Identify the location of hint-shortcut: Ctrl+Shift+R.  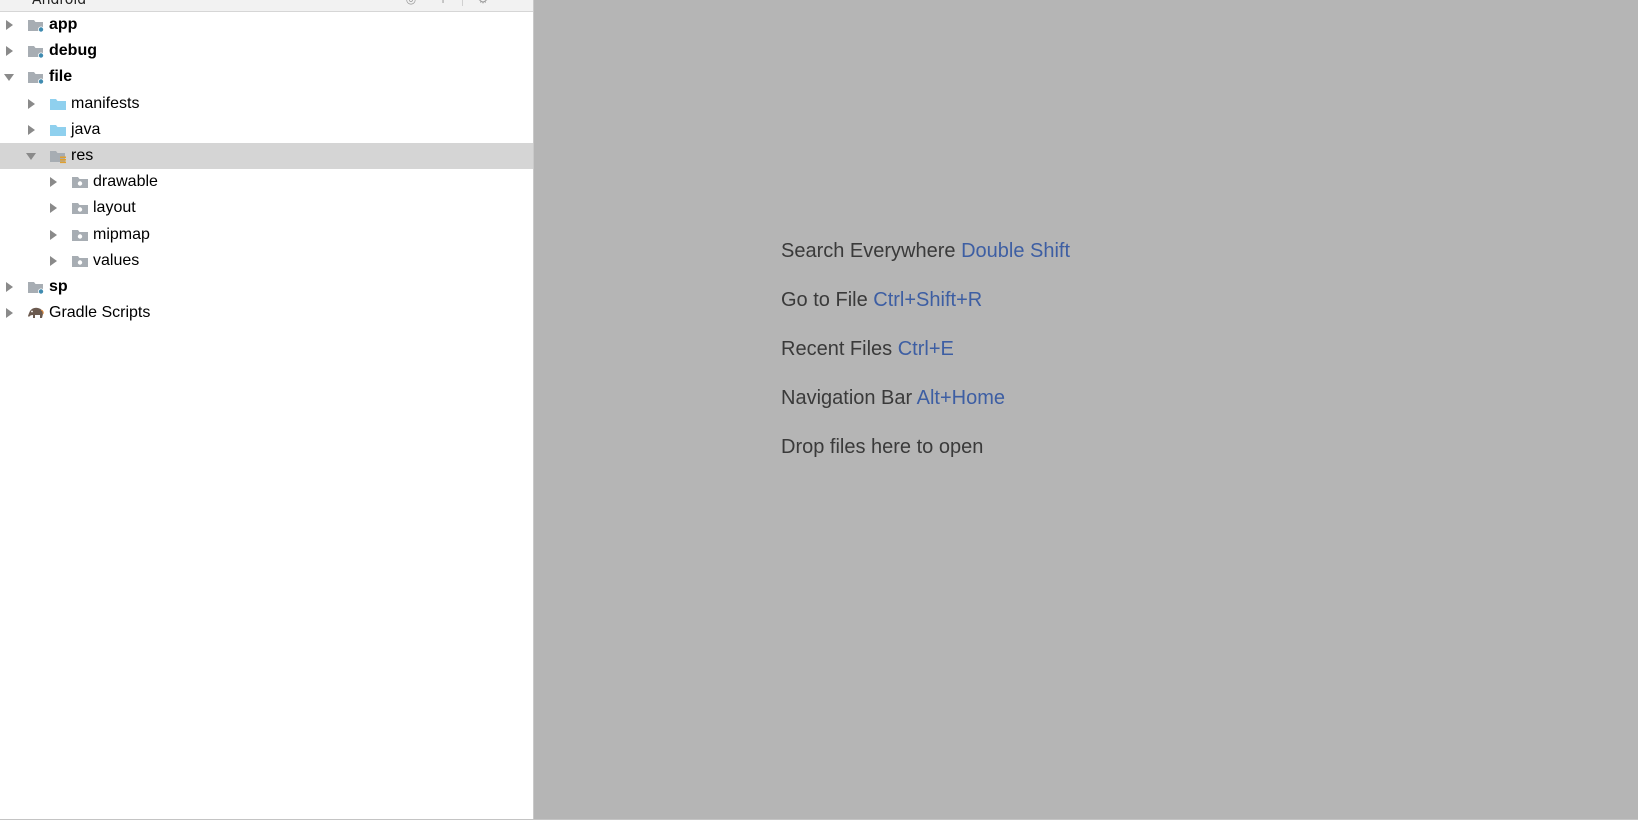
(928, 300).